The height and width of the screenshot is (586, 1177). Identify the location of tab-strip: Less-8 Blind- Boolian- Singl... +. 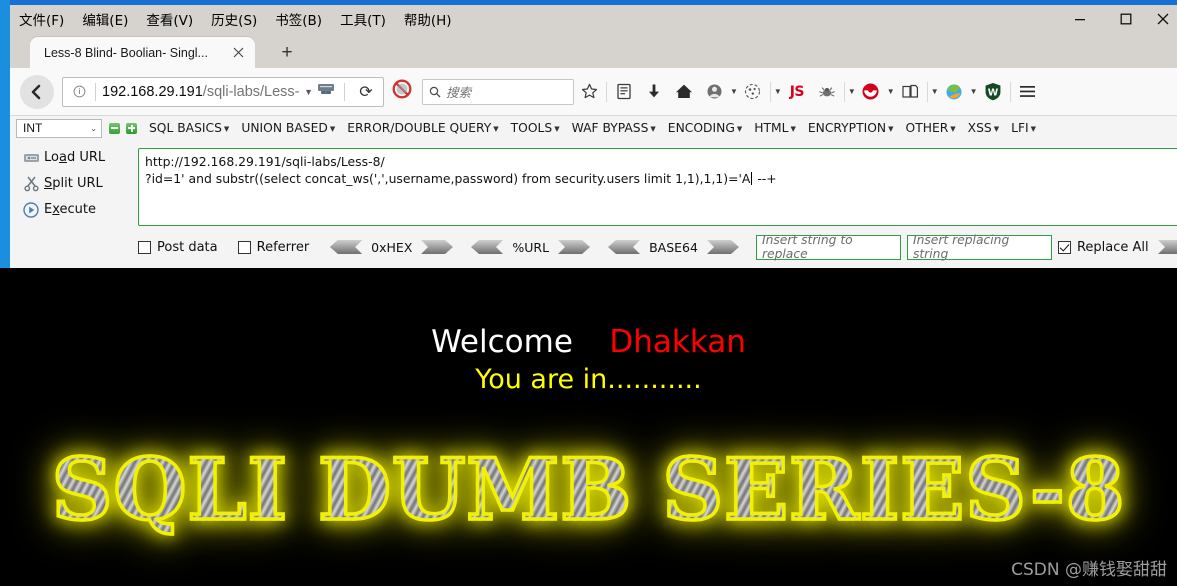
(593, 50).